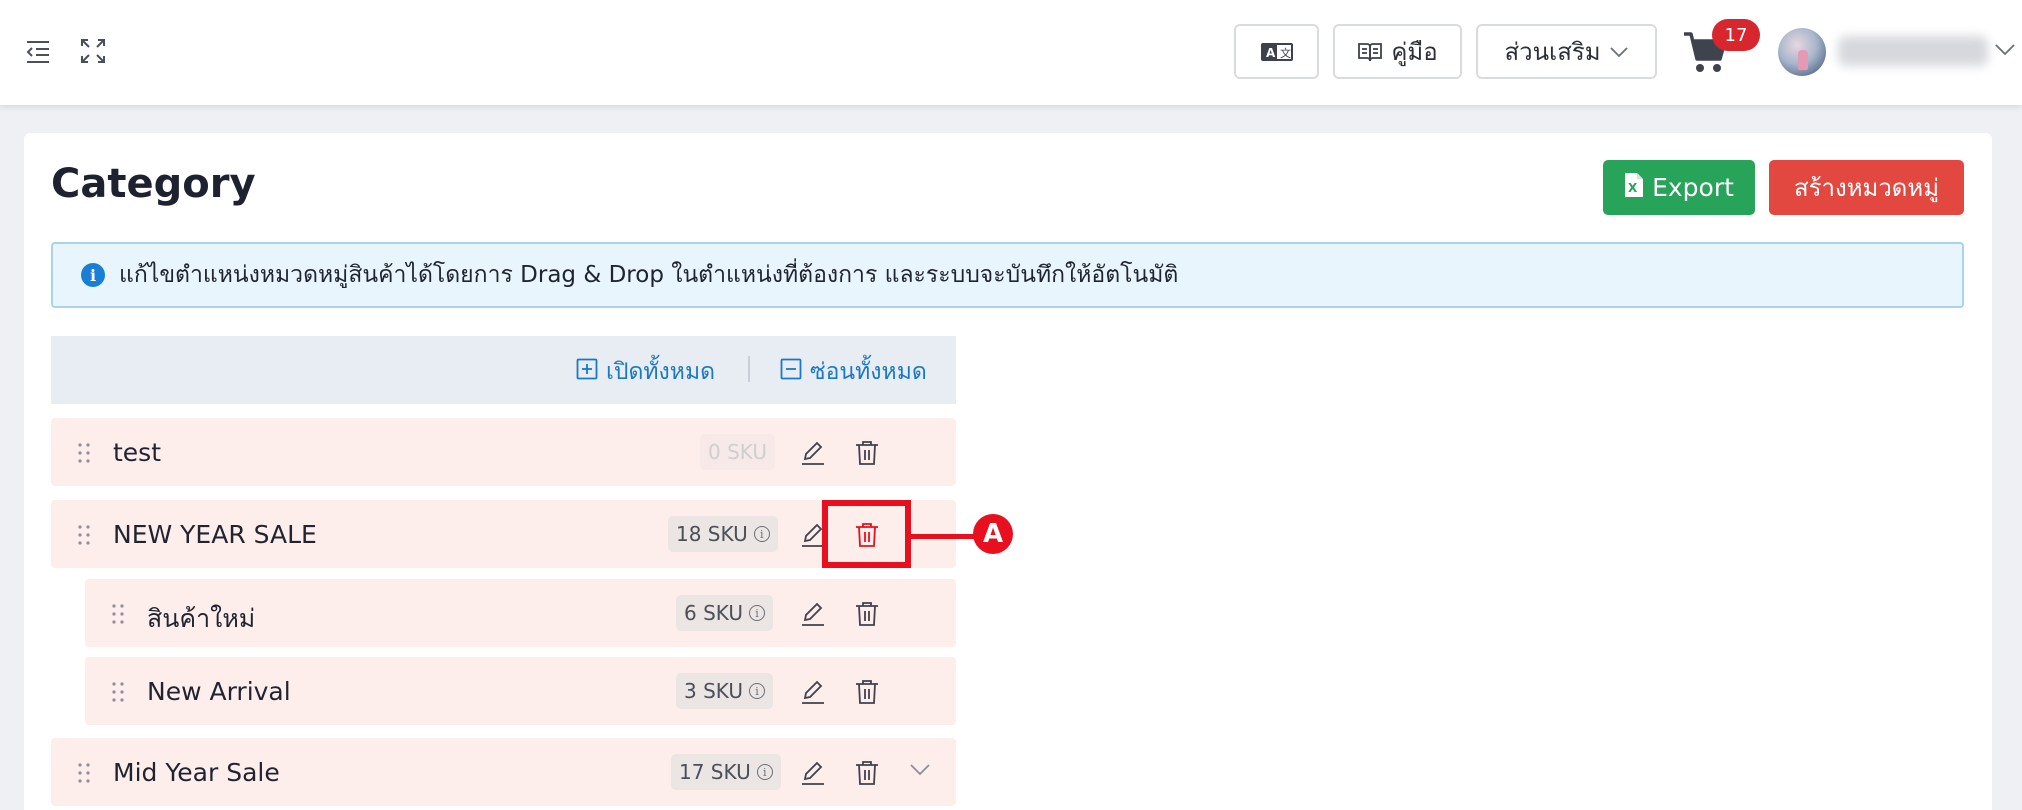 This screenshot has width=2022, height=810. Describe the element at coordinates (724, 691) in the screenshot. I see `sku-count: 3 SKU i` at that location.